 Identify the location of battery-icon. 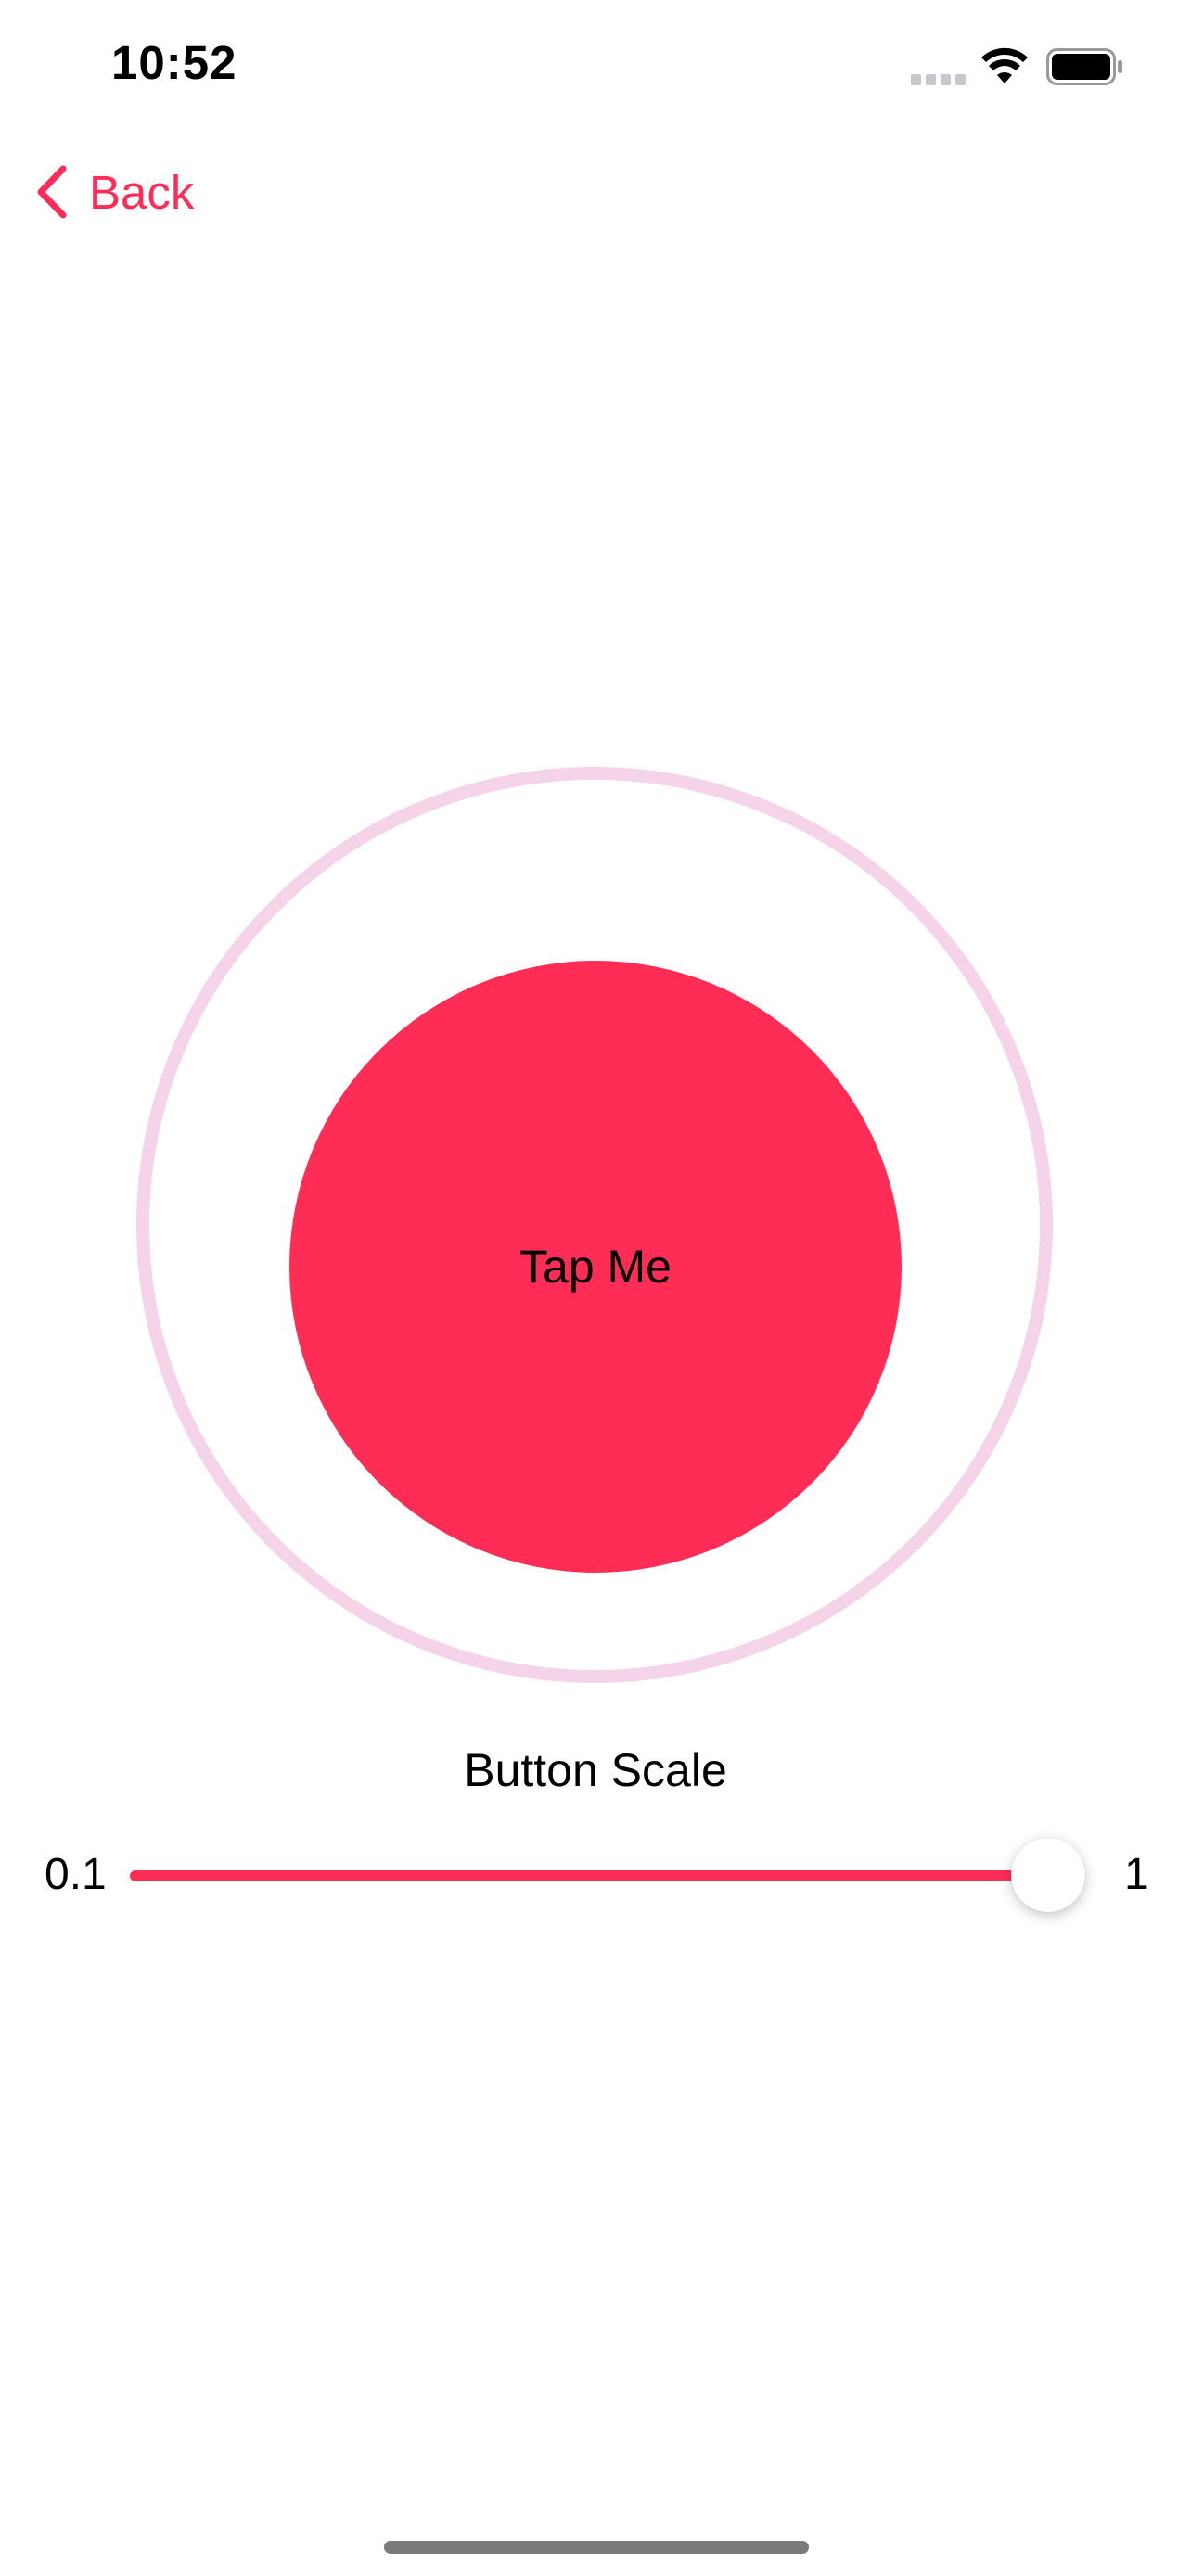
(1084, 66).